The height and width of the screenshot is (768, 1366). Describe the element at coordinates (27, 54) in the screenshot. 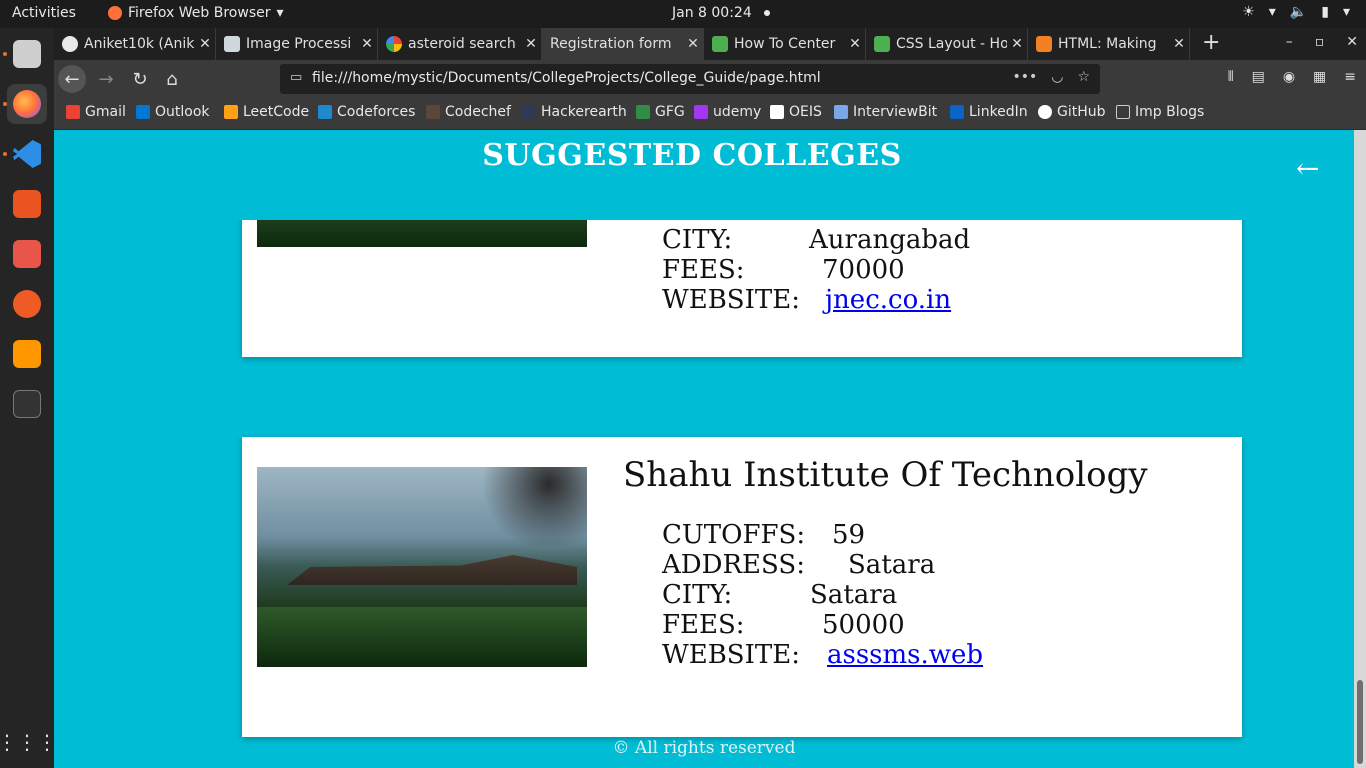

I see `files-dock-item` at that location.